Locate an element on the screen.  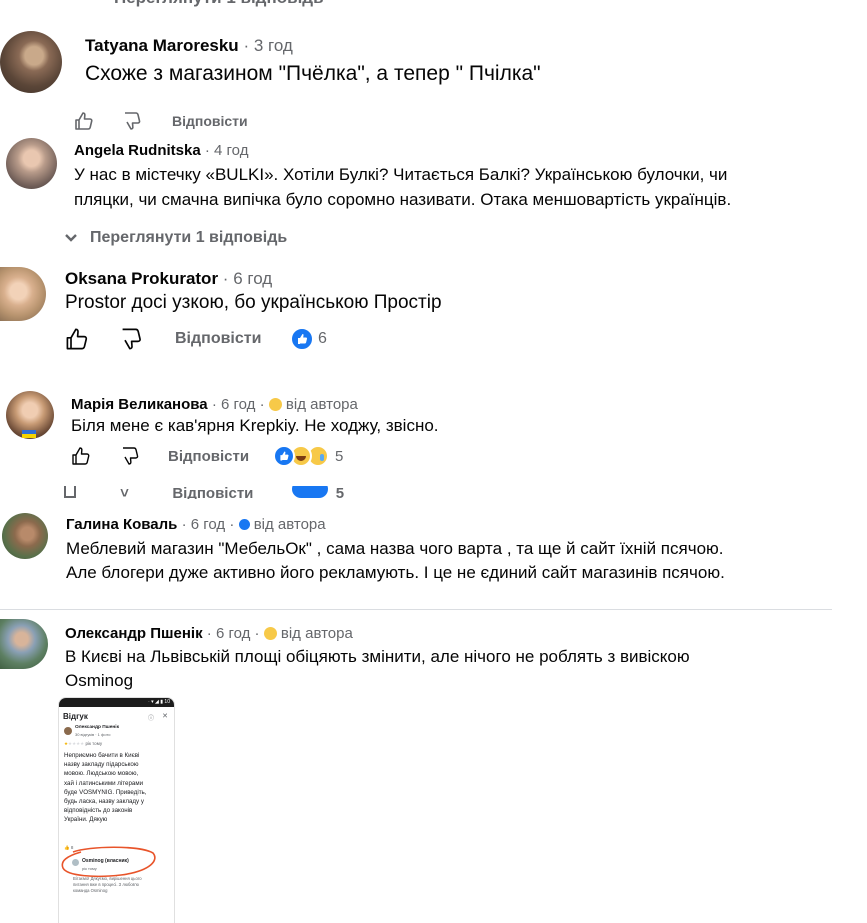
review-rating: ★★★★★ рік тому is located at coordinates (83, 743).